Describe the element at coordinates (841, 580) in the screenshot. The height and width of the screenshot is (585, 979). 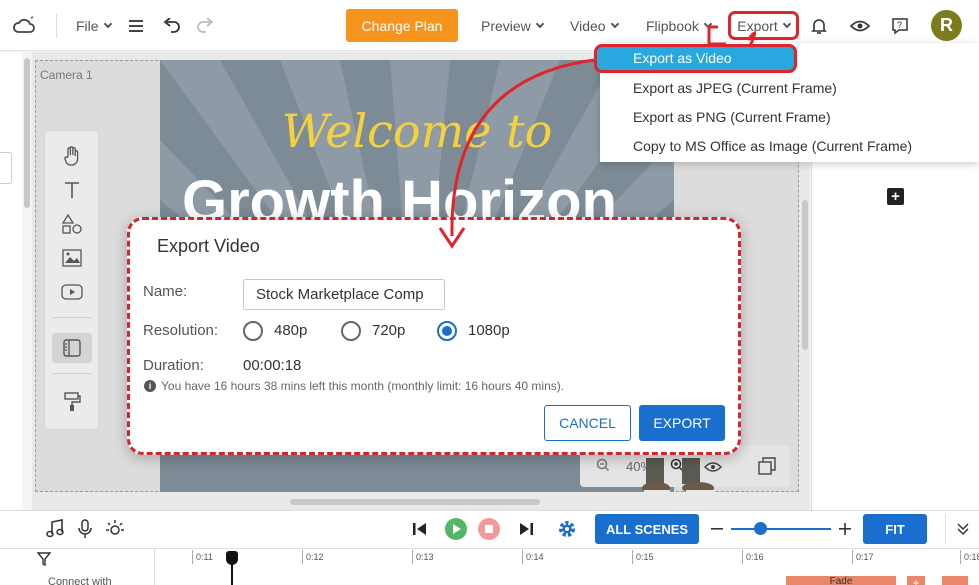
I see `fade-transition-block: Fade` at that location.